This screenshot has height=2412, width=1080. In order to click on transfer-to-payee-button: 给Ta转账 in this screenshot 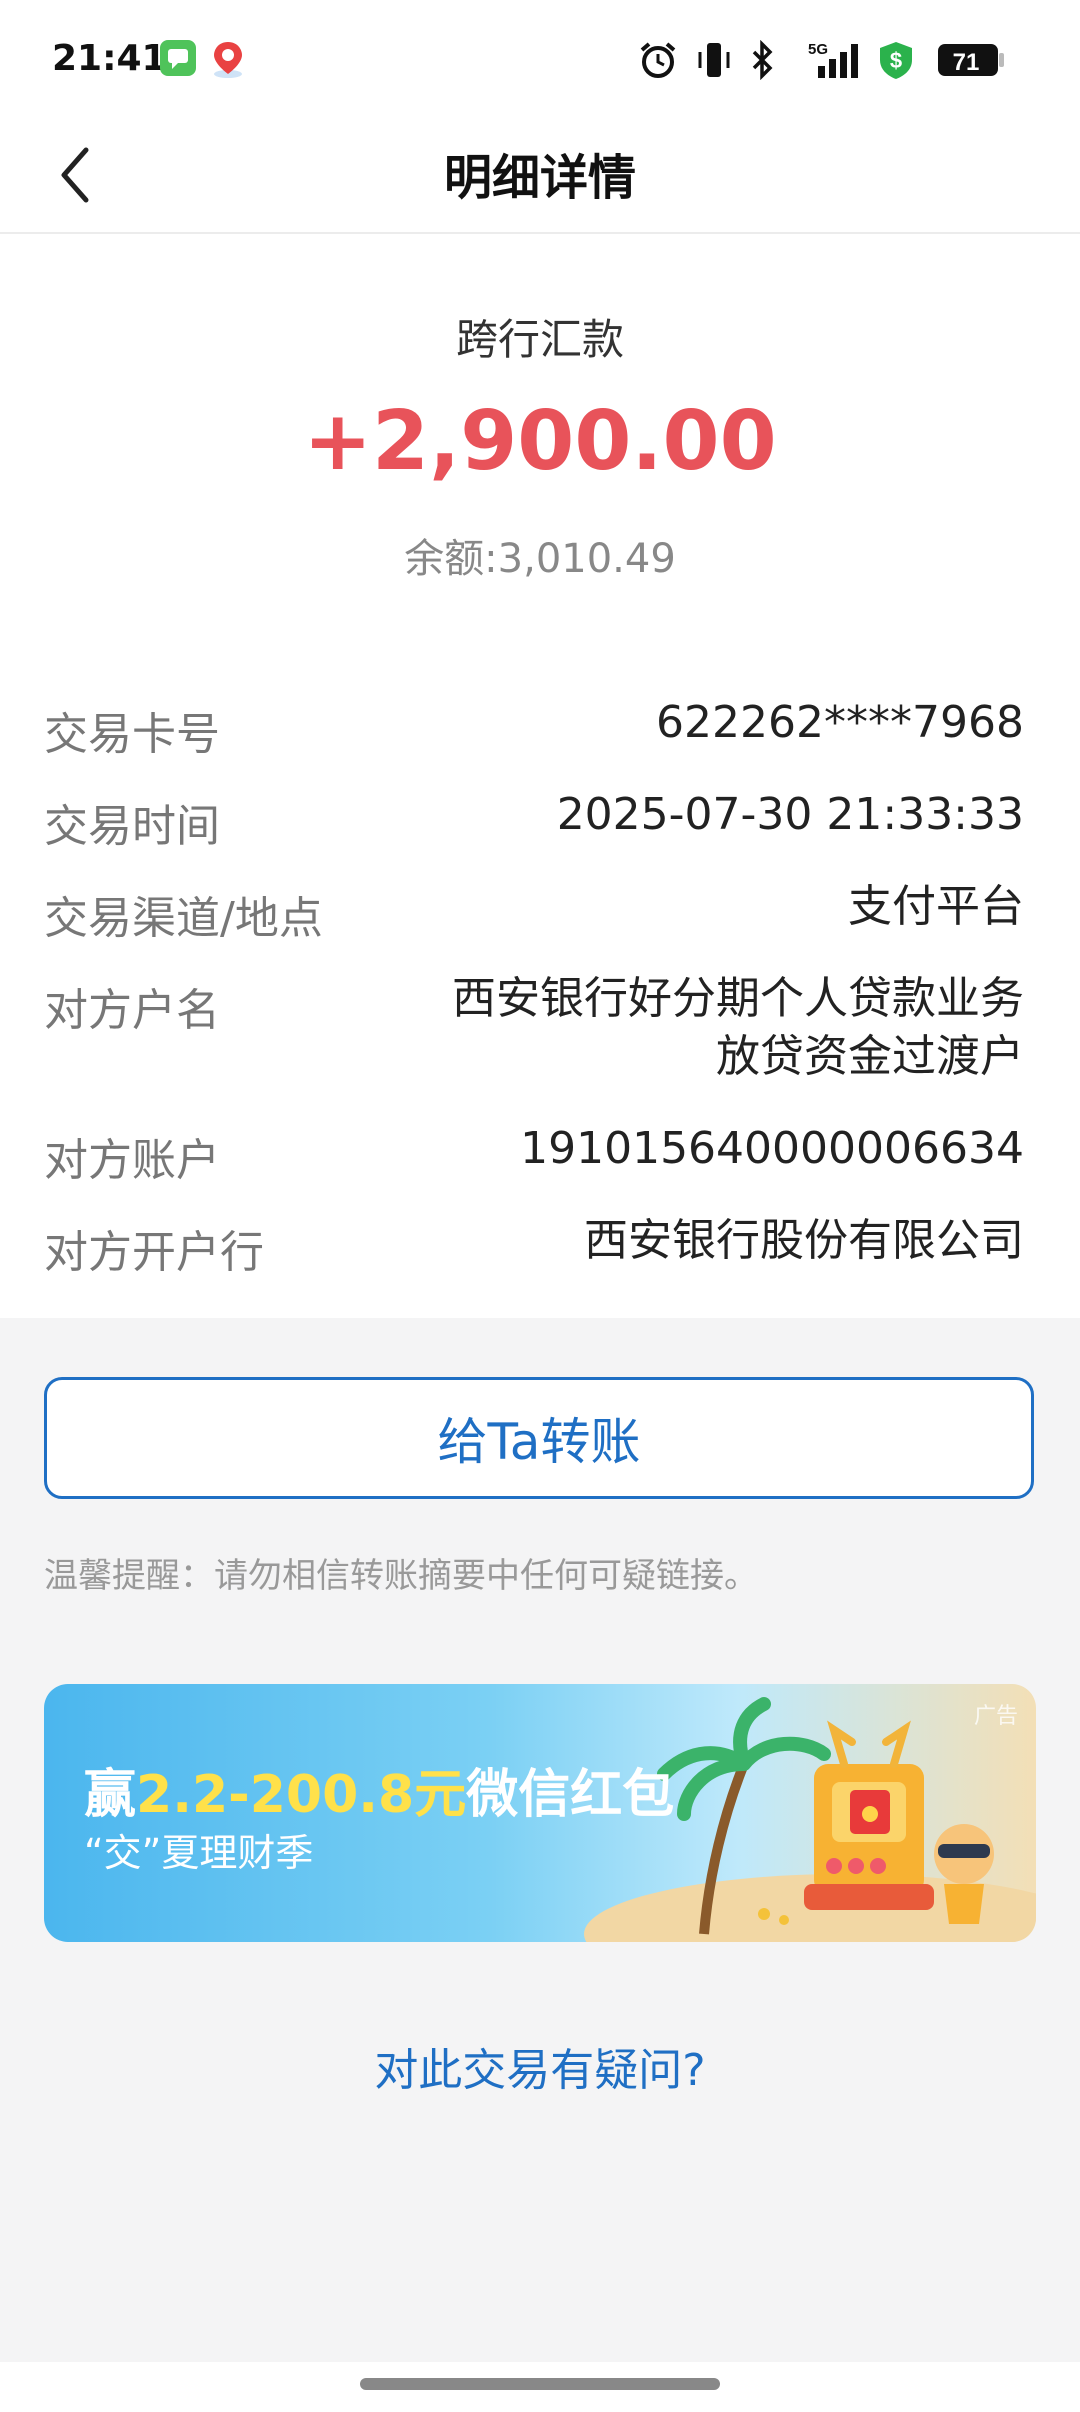, I will do `click(539, 1438)`.